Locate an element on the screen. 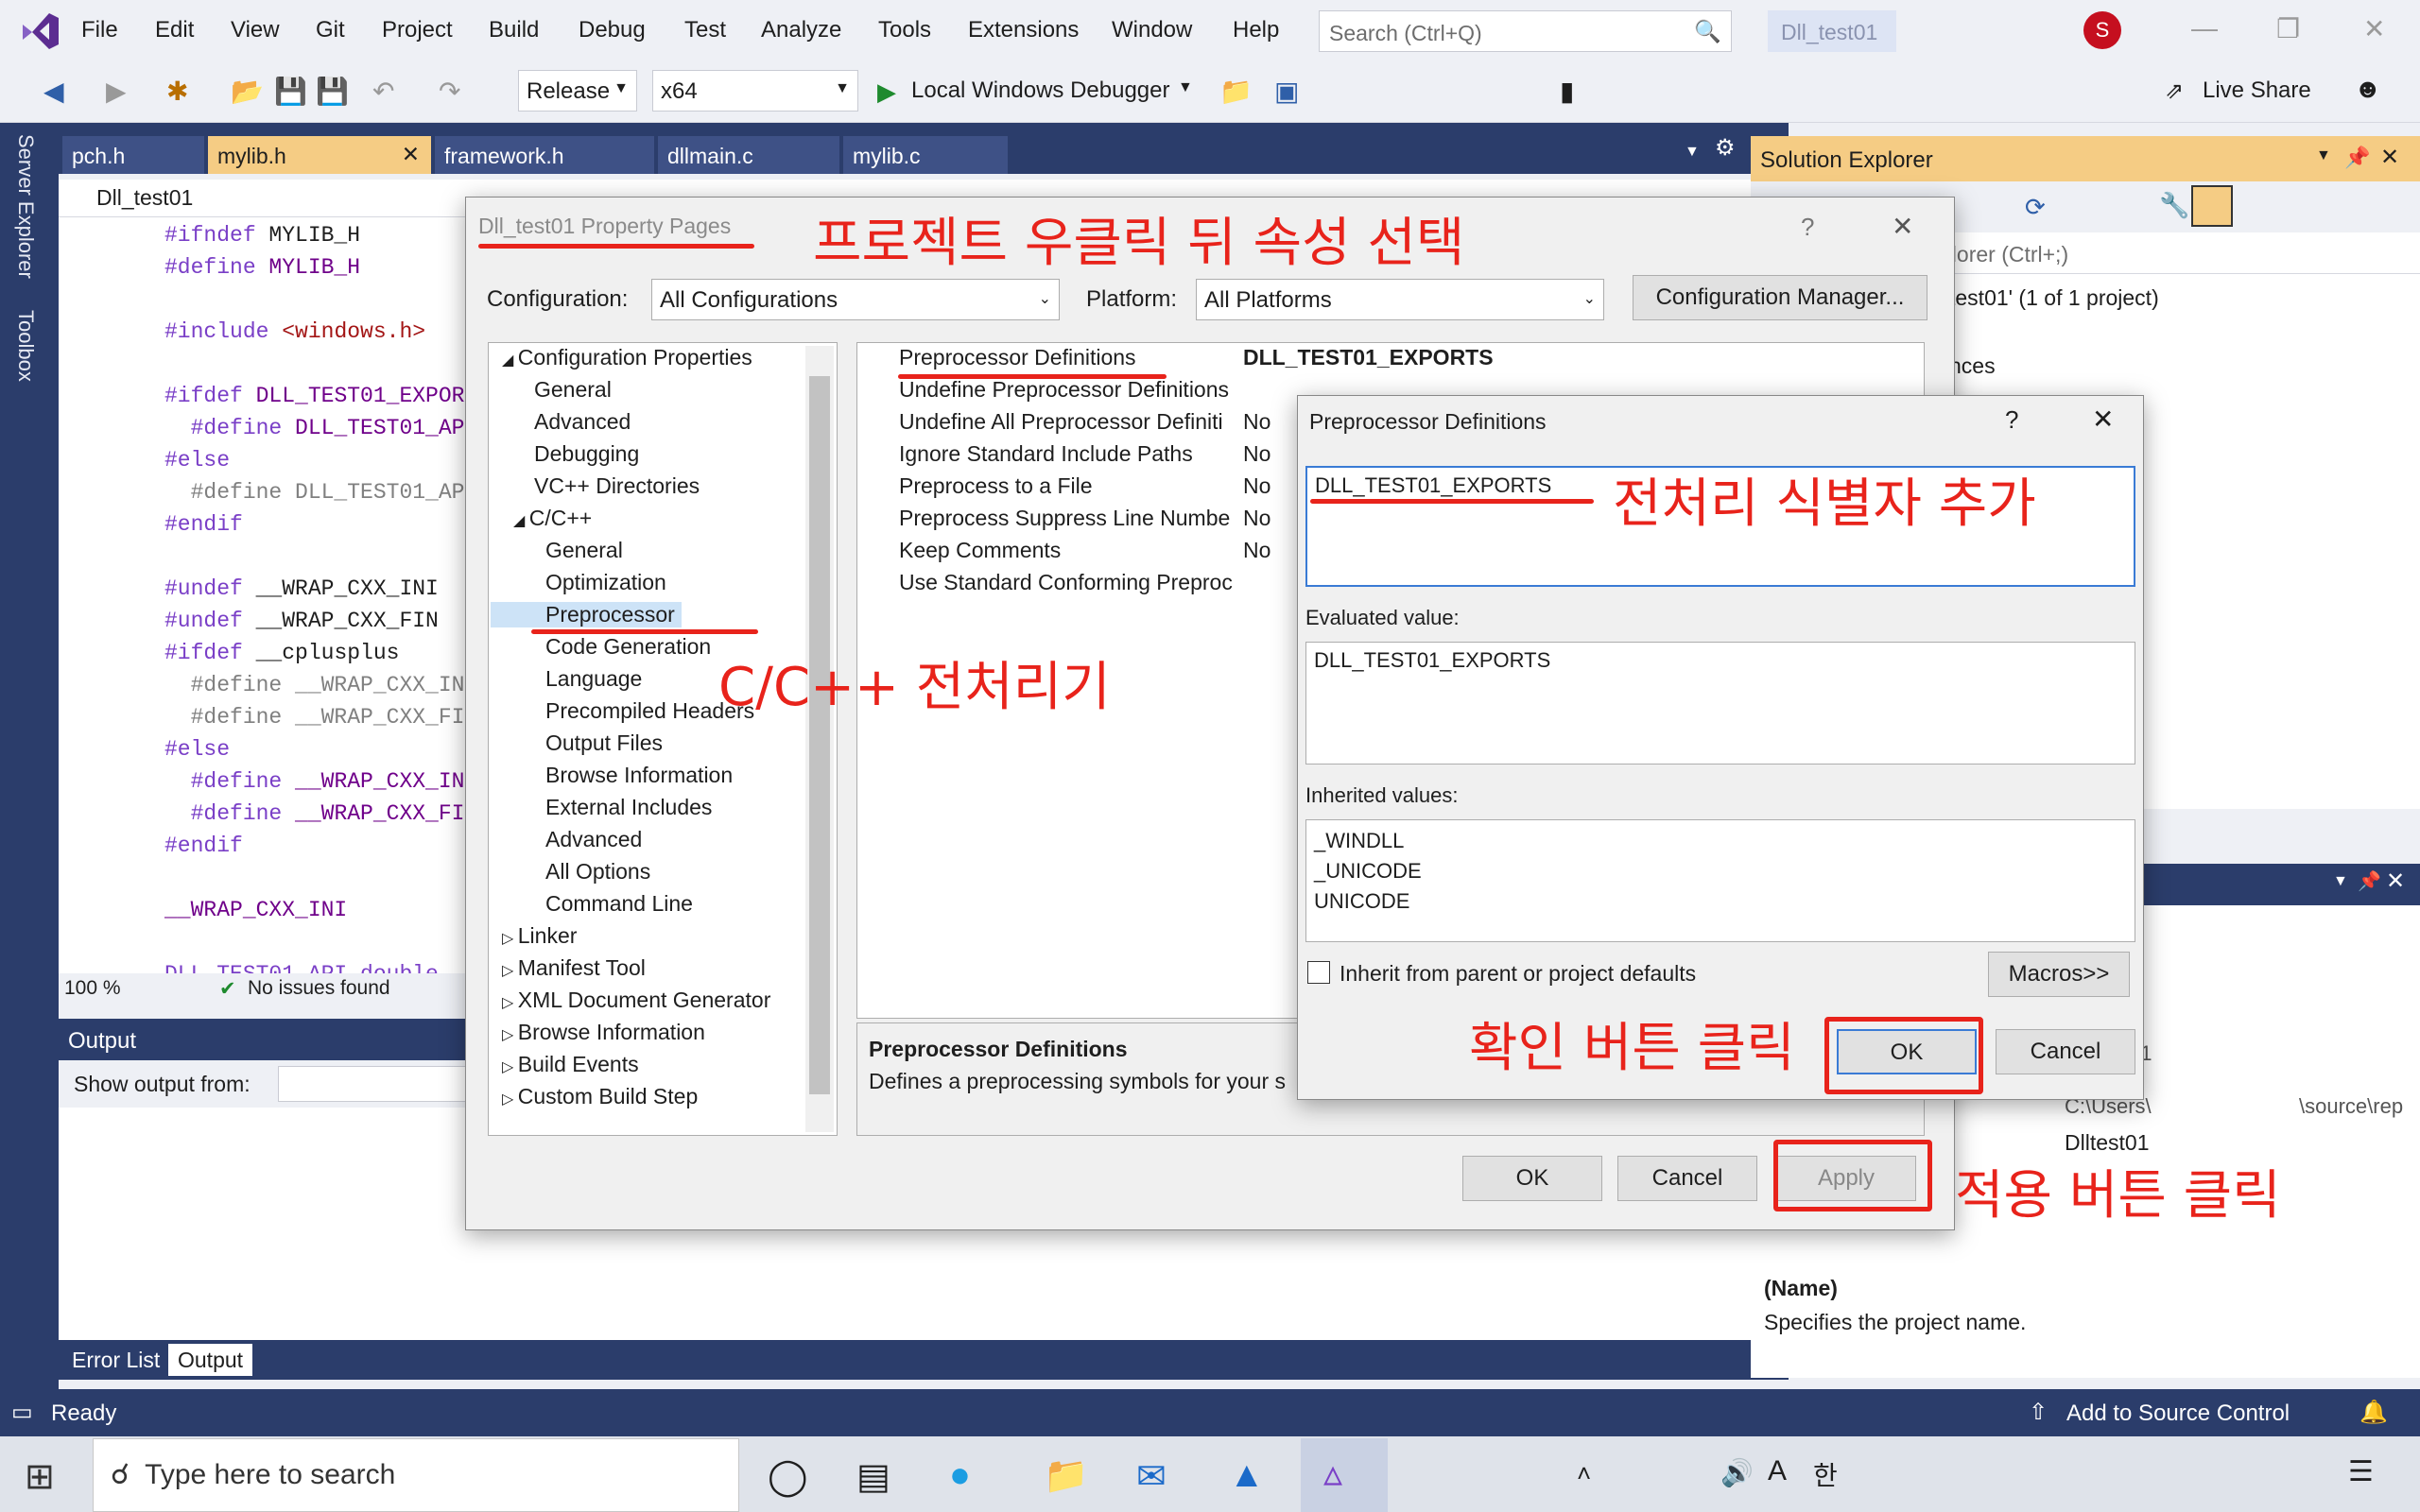 The image size is (2420, 1512). wrench-icon: 🔧 is located at coordinates (2174, 205).